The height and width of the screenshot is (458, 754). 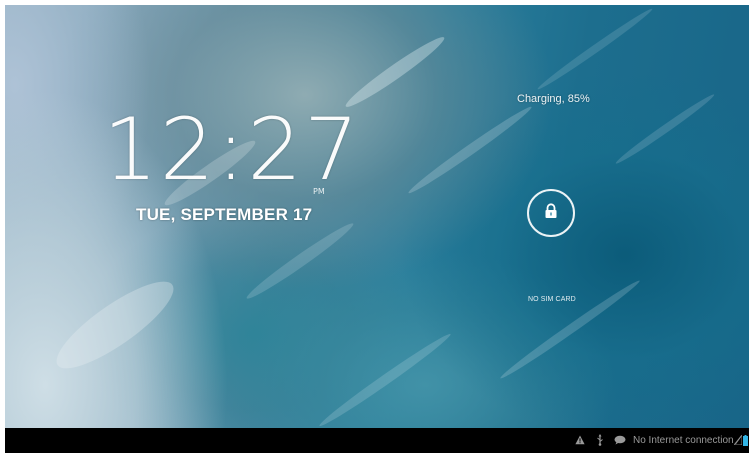 I want to click on battery-icon, so click(x=745, y=440).